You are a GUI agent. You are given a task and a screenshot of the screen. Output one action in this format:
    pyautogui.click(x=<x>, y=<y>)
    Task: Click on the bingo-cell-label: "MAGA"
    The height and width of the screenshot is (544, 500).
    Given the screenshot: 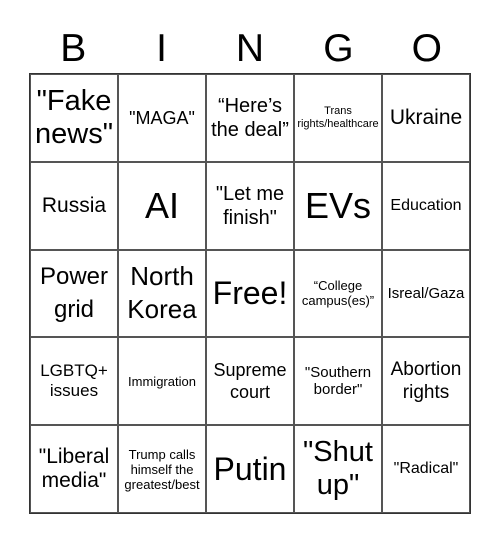 What is the action you would take?
    pyautogui.click(x=162, y=117)
    